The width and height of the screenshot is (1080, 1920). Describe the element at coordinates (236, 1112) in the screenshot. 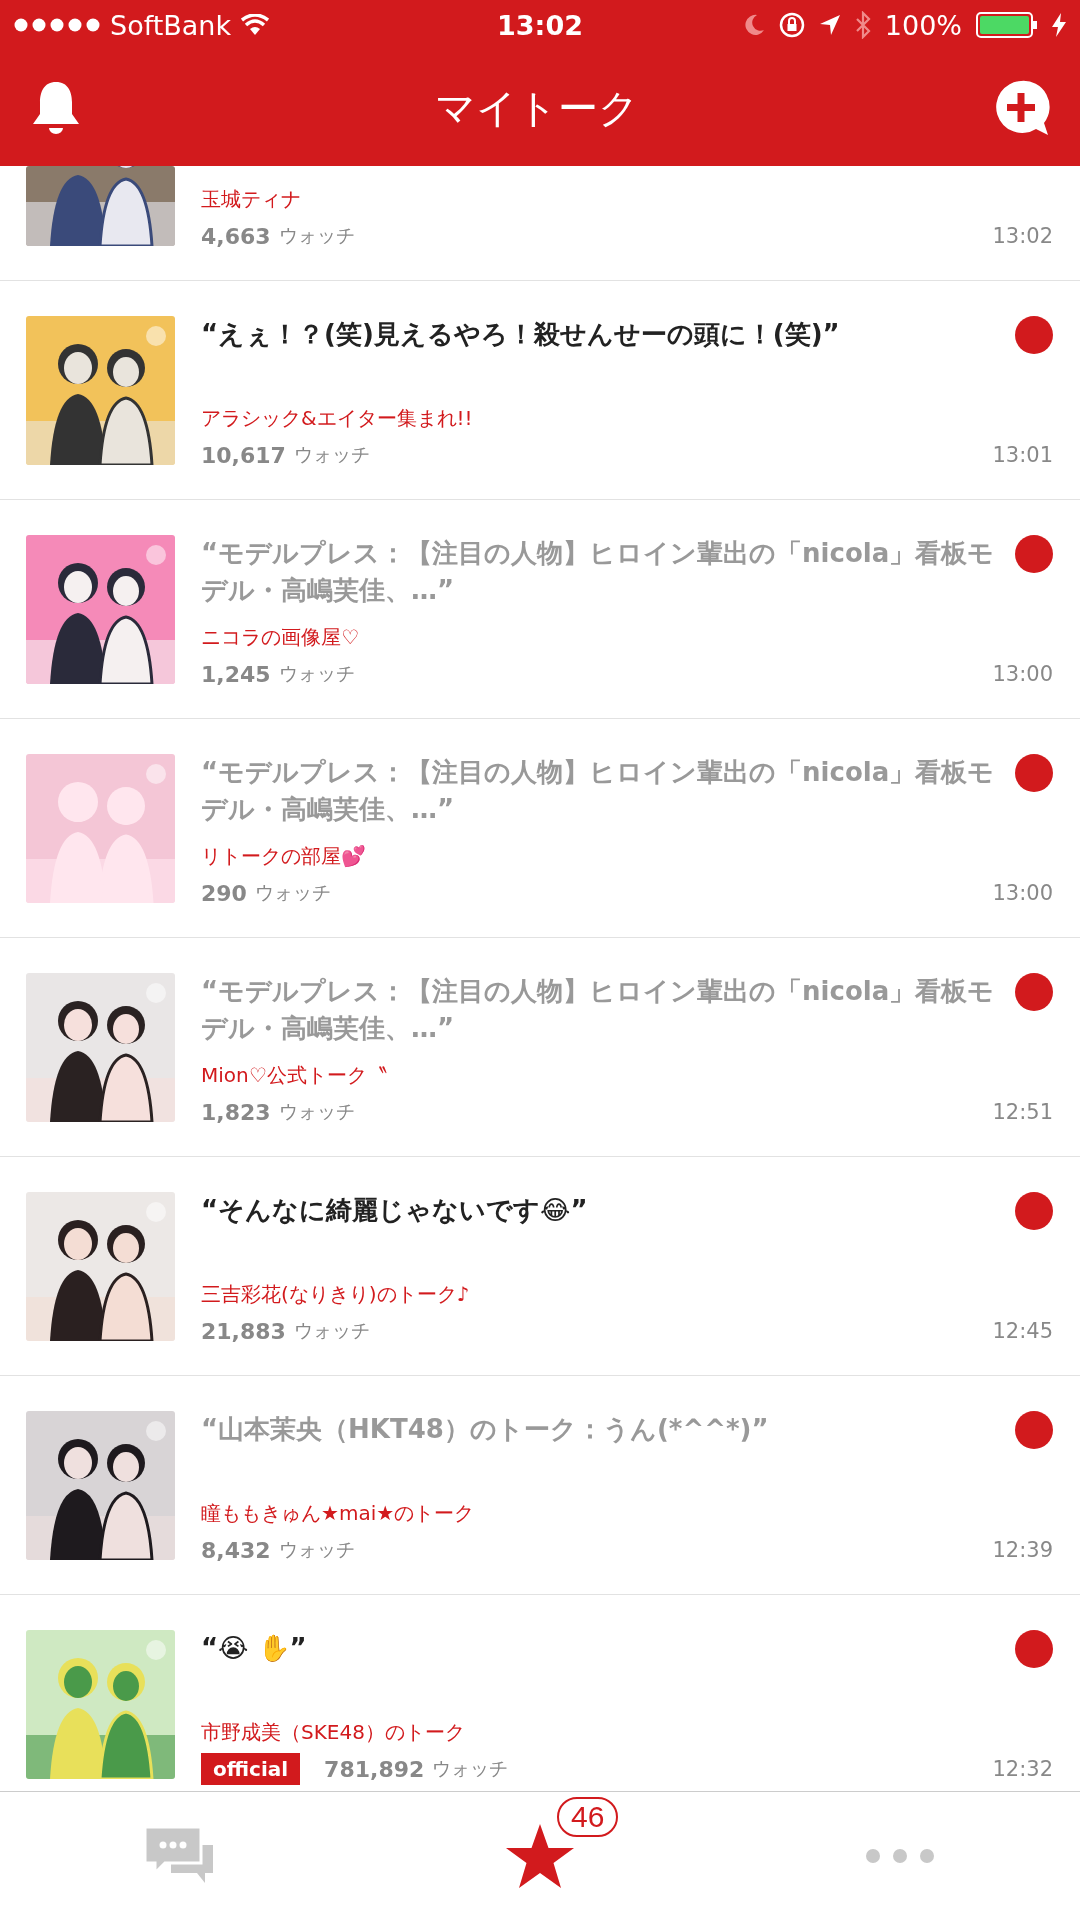

I see `watch-count: 1,823` at that location.